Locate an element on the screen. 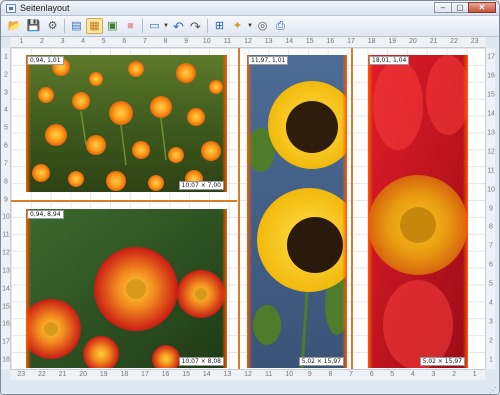 The width and height of the screenshot is (500, 395). save-button: 💾 is located at coordinates (33, 26).